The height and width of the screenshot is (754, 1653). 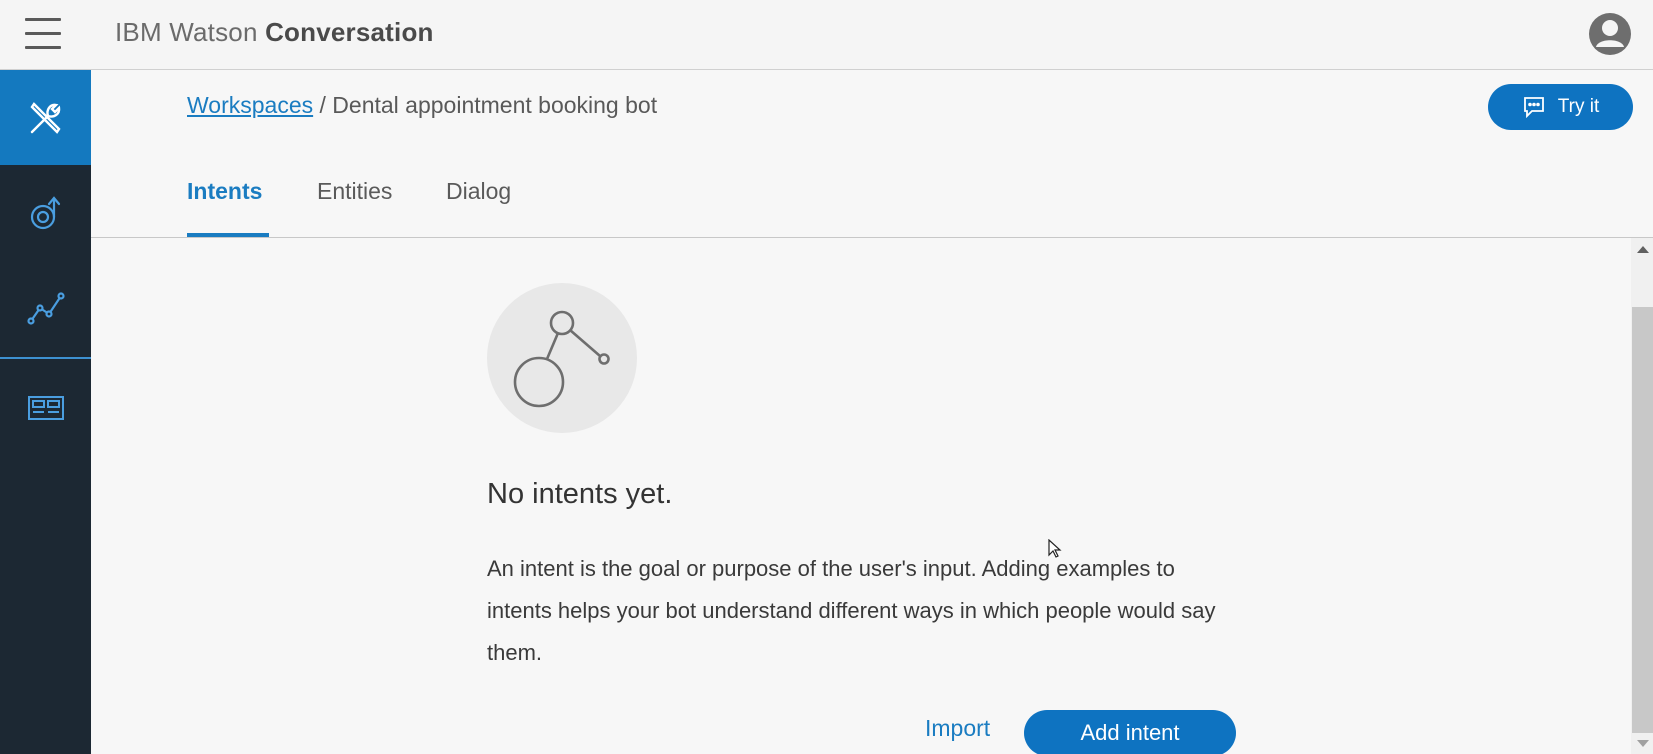 I want to click on rail-item-deploy, so click(x=45, y=407).